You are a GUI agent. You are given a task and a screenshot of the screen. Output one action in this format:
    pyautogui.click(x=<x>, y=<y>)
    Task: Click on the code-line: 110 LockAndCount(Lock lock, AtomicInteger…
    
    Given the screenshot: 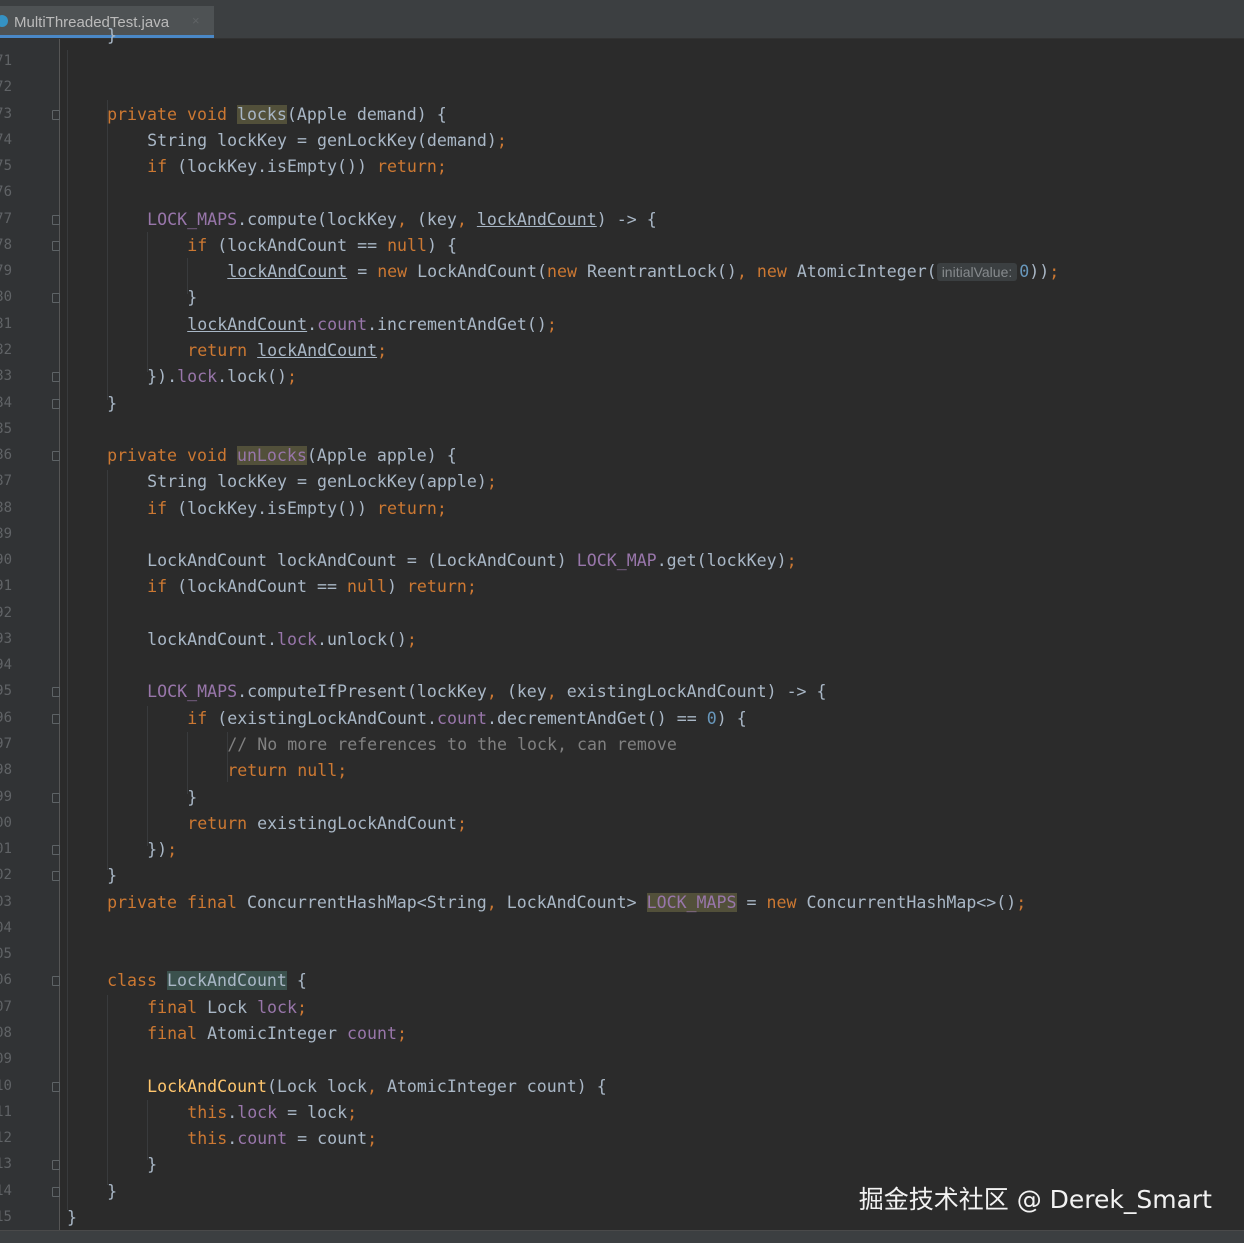 What is the action you would take?
    pyautogui.click(x=622, y=1087)
    